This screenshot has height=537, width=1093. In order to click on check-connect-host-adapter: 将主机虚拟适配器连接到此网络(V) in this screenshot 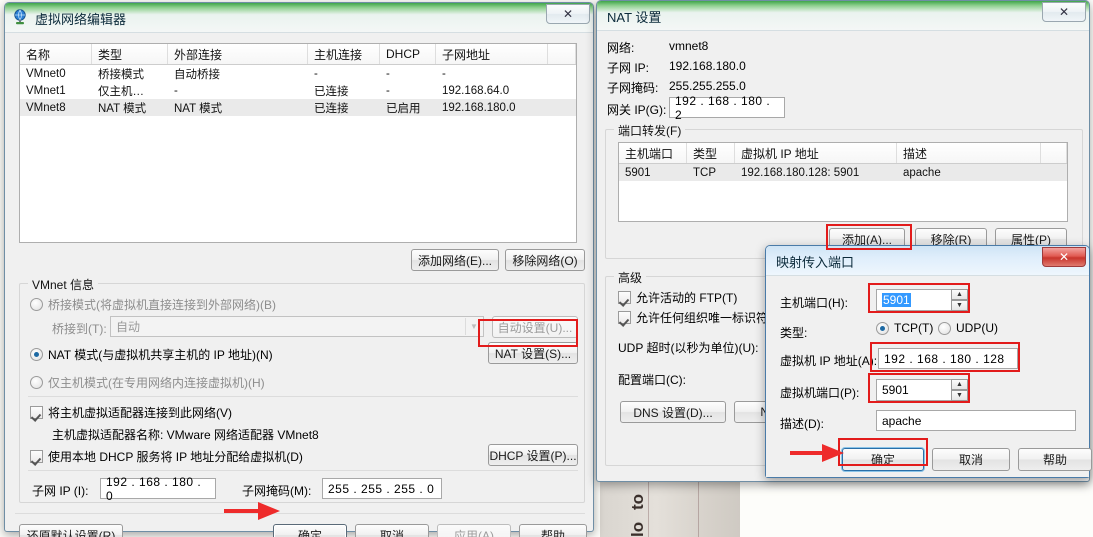, I will do `click(131, 412)`.